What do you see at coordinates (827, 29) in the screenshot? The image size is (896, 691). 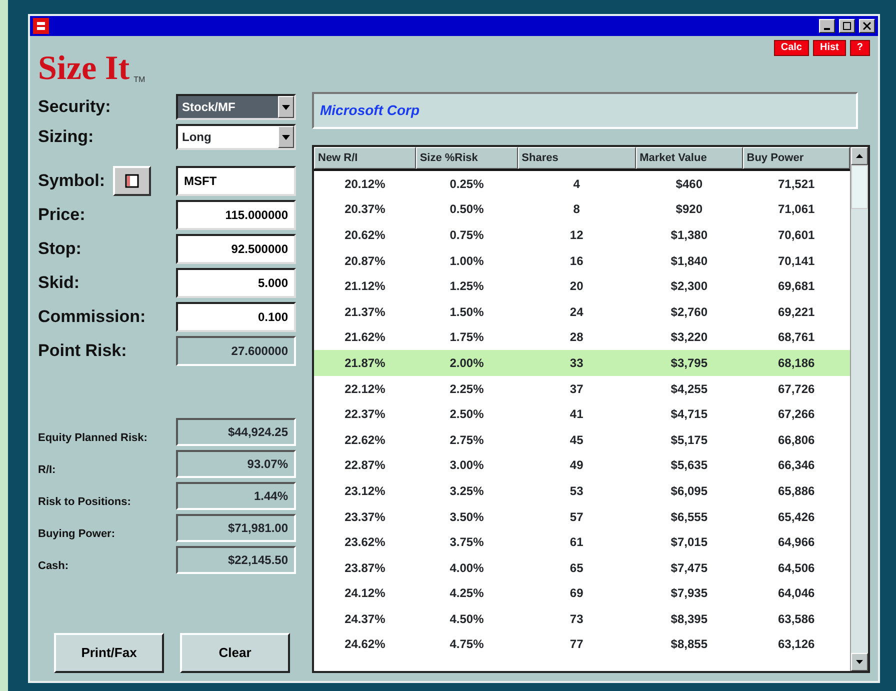 I see `minimize-icon` at bounding box center [827, 29].